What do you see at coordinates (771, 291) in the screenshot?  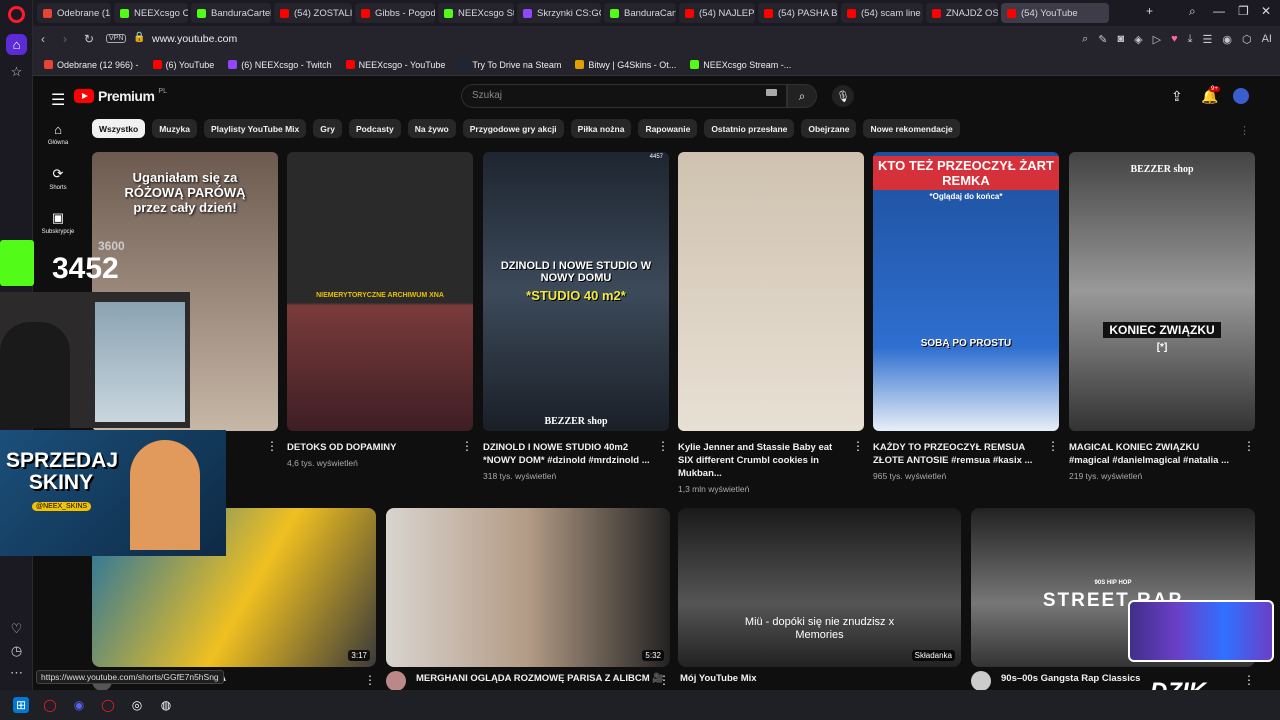 I see `short-thumbnail` at bounding box center [771, 291].